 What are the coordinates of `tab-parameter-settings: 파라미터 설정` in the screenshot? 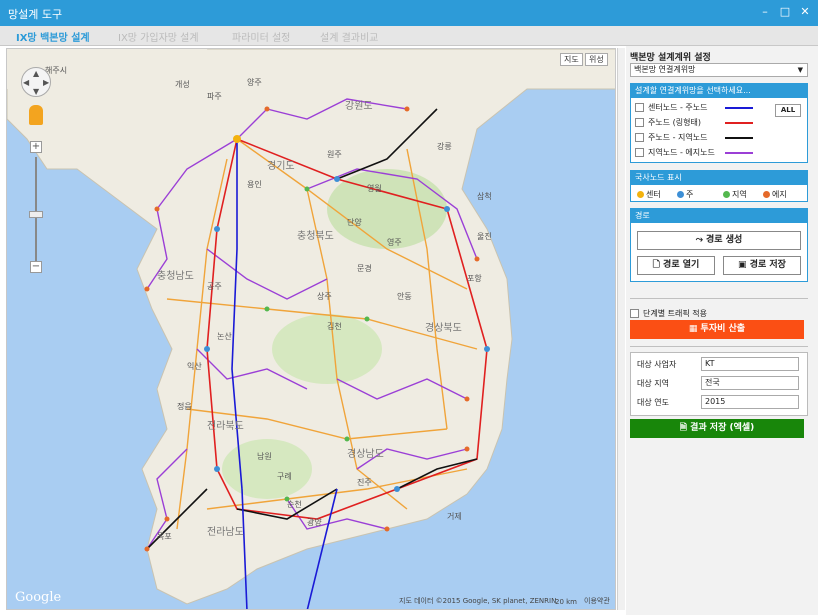 It's located at (261, 36).